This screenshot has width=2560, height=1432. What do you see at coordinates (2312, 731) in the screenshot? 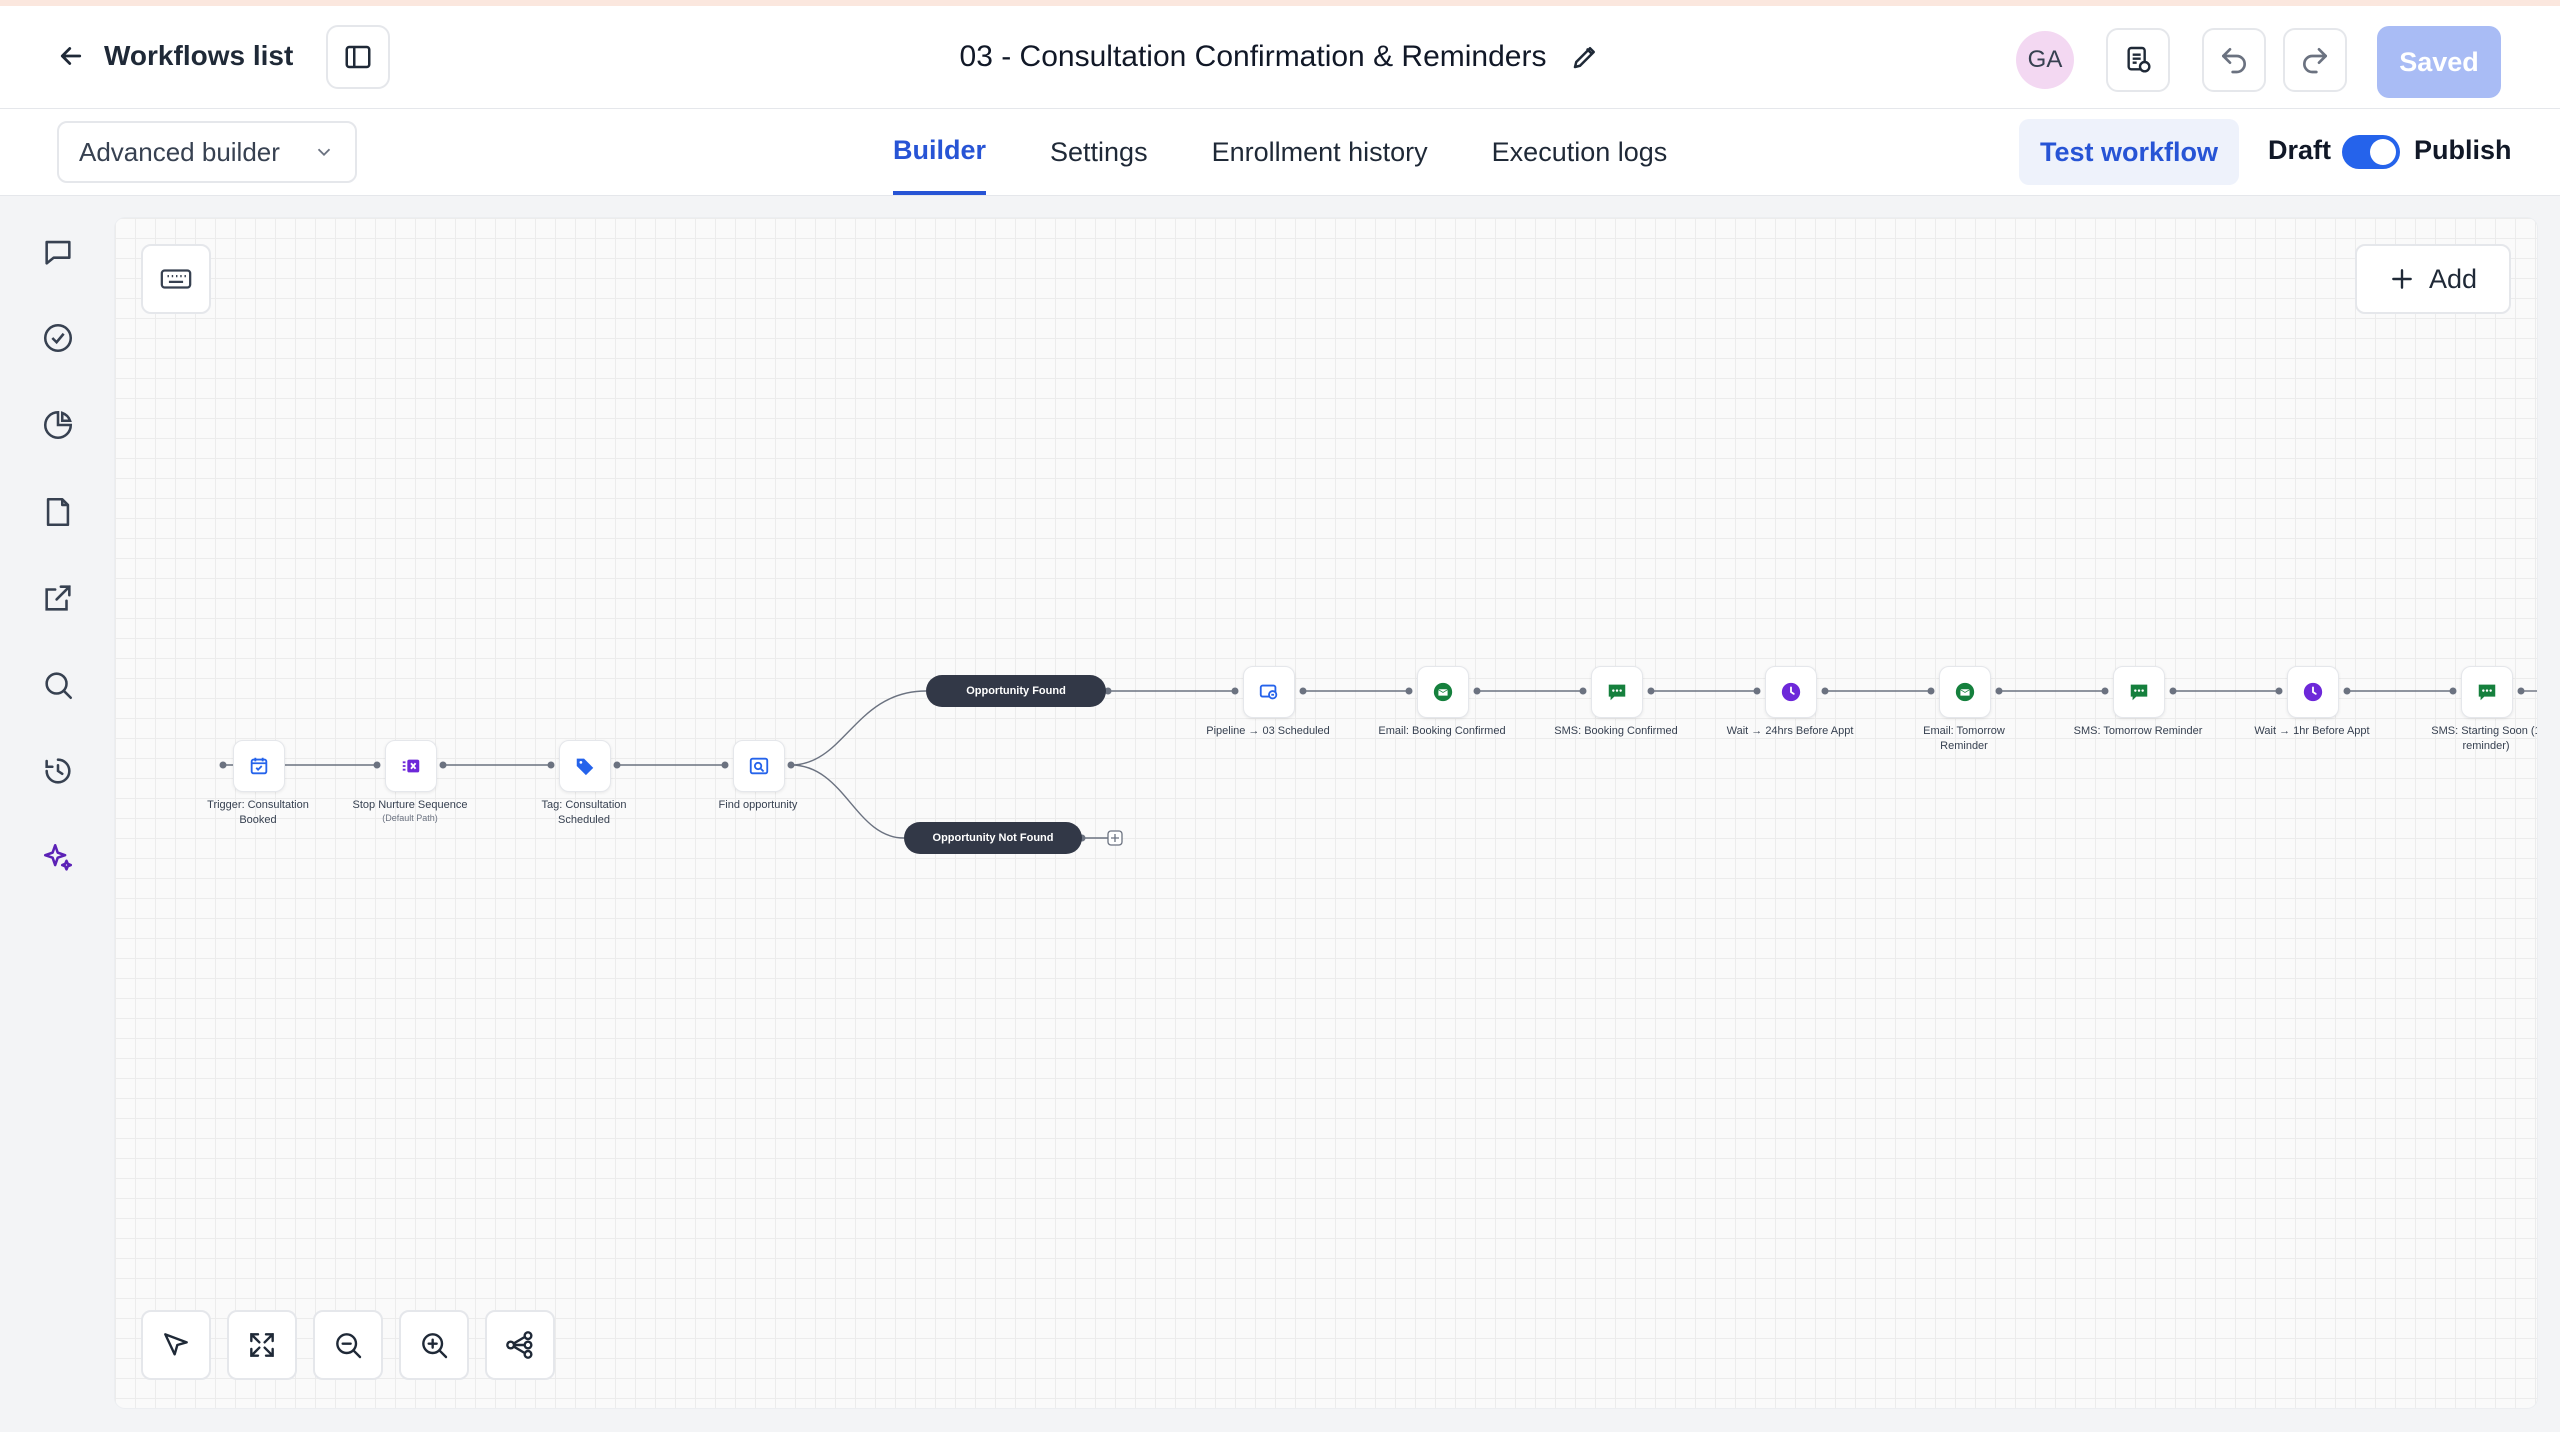
I see `node-label: Wait → 1hr Before Appt` at bounding box center [2312, 731].